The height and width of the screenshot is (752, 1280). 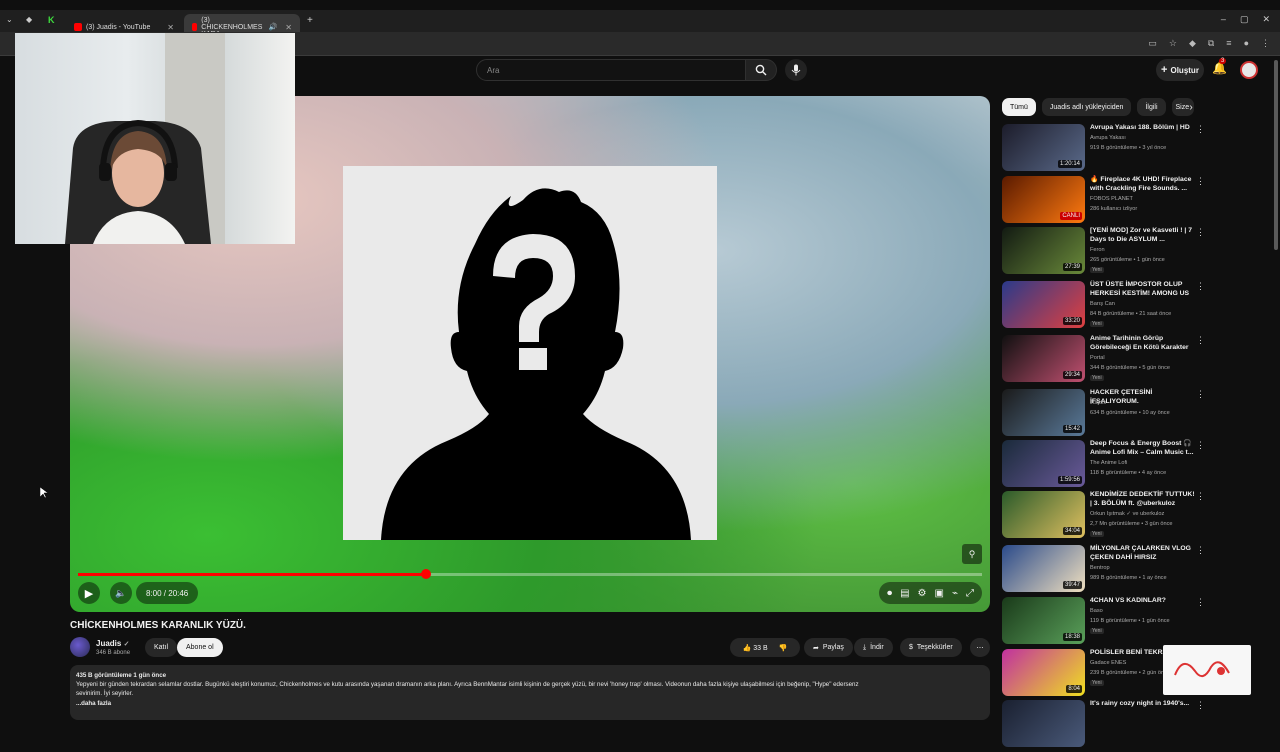 I want to click on recommendation-channel: Juadis, so click(x=1098, y=403).